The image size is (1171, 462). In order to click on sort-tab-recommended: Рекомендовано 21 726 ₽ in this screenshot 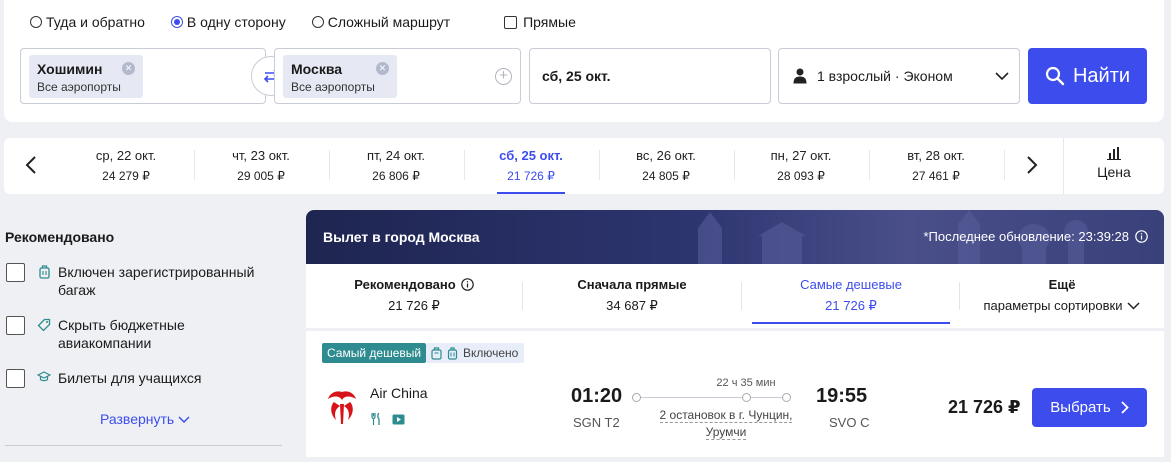, I will do `click(414, 295)`.